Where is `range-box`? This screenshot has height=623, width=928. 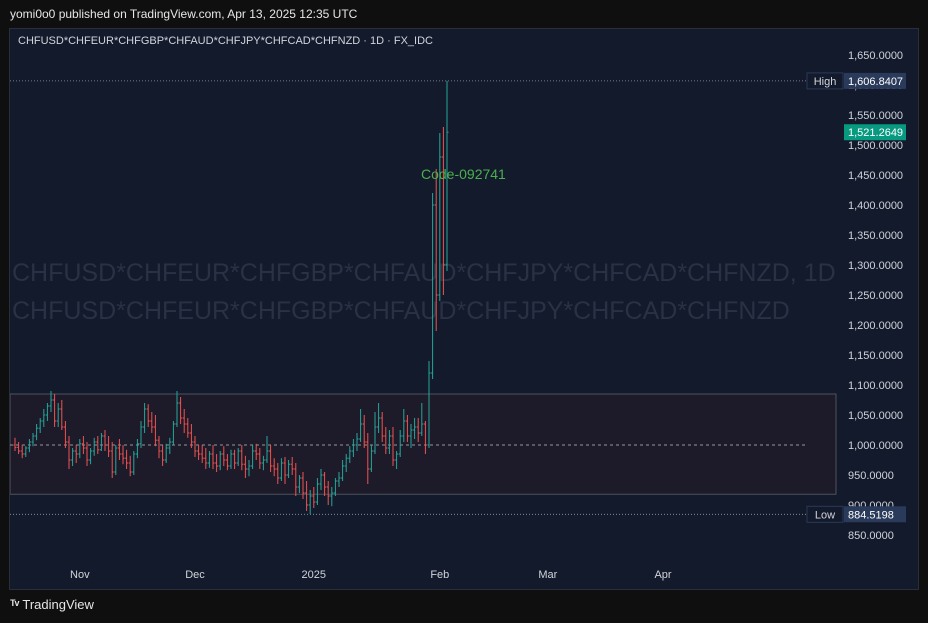
range-box is located at coordinates (423, 444).